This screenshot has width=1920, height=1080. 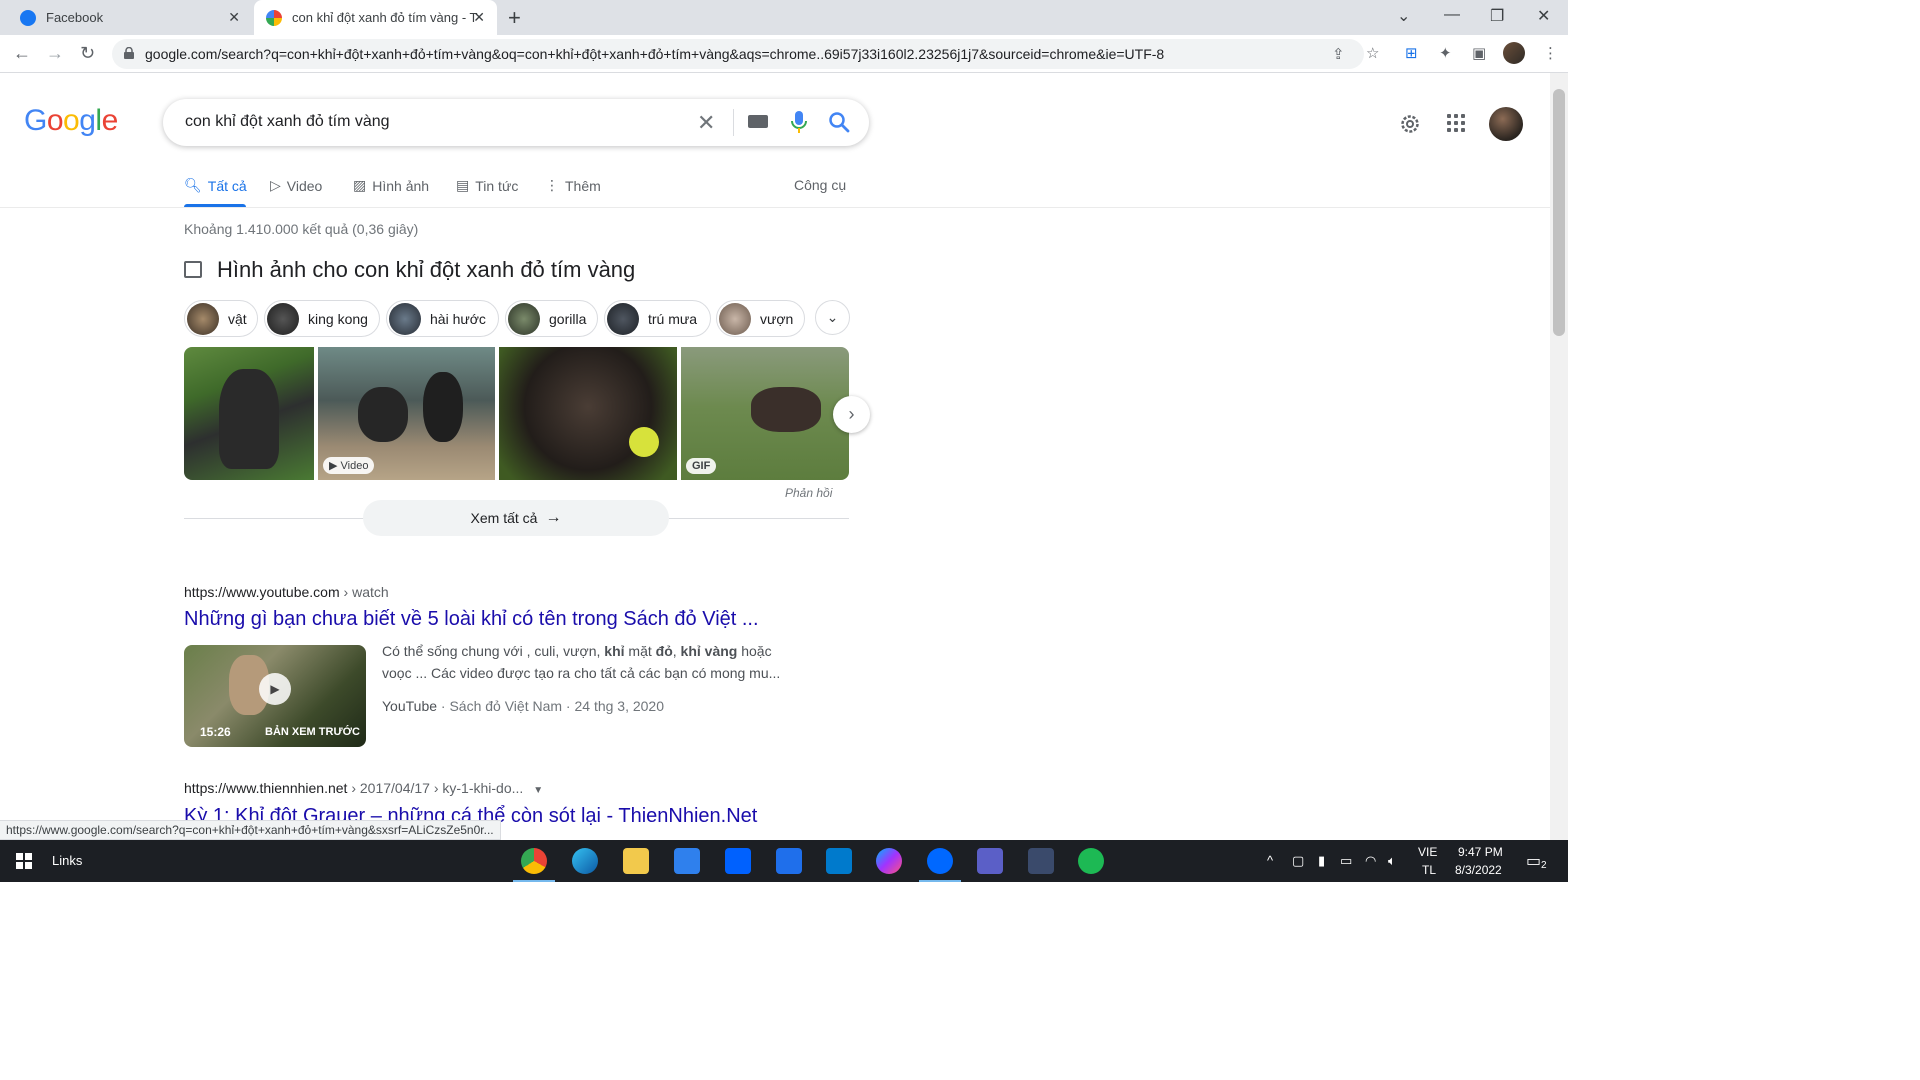 I want to click on caret-down-icon: ▼, so click(x=538, y=790).